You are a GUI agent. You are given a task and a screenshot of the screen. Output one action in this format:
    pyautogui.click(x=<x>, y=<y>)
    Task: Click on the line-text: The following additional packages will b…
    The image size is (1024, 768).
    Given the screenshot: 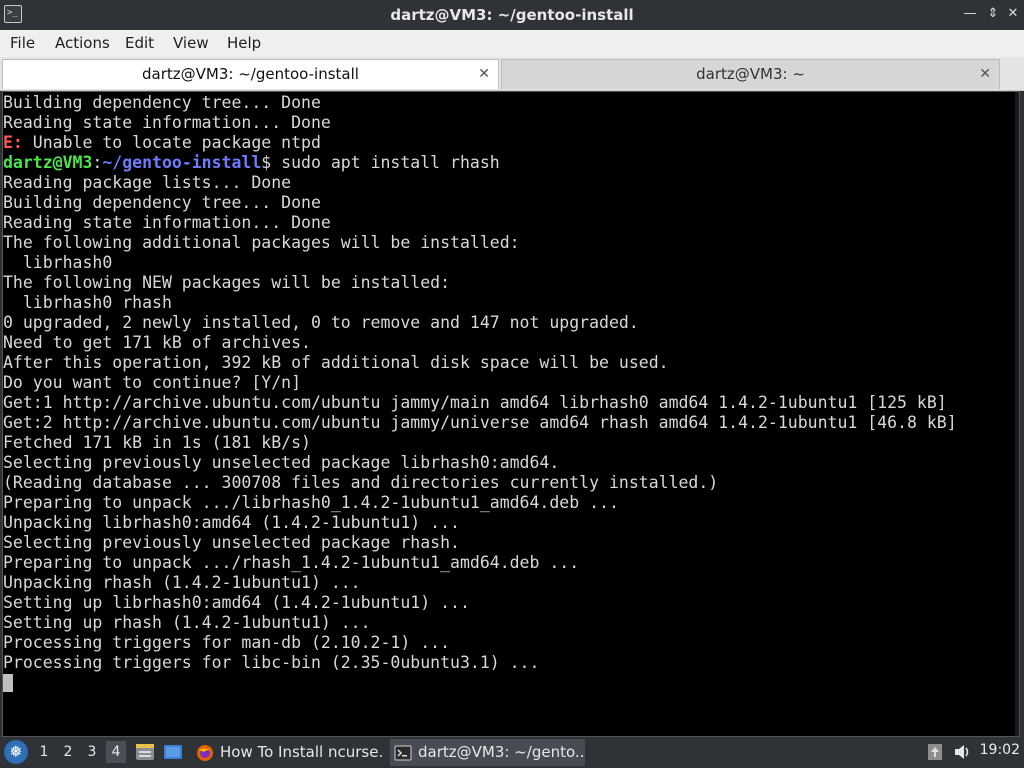 What is the action you would take?
    pyautogui.click(x=261, y=242)
    